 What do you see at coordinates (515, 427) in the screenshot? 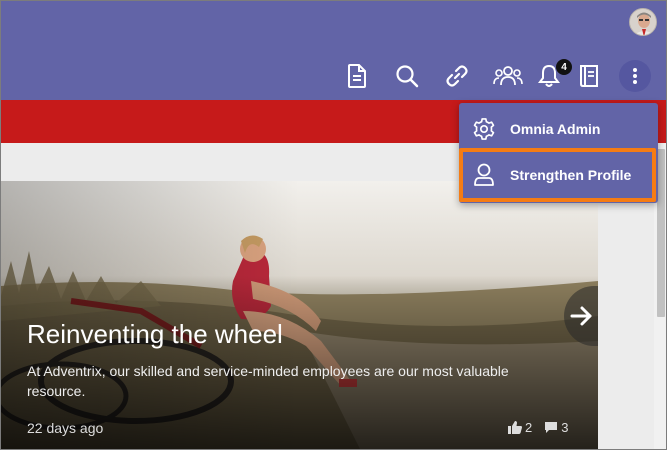
I see `thumbs-up-icon` at bounding box center [515, 427].